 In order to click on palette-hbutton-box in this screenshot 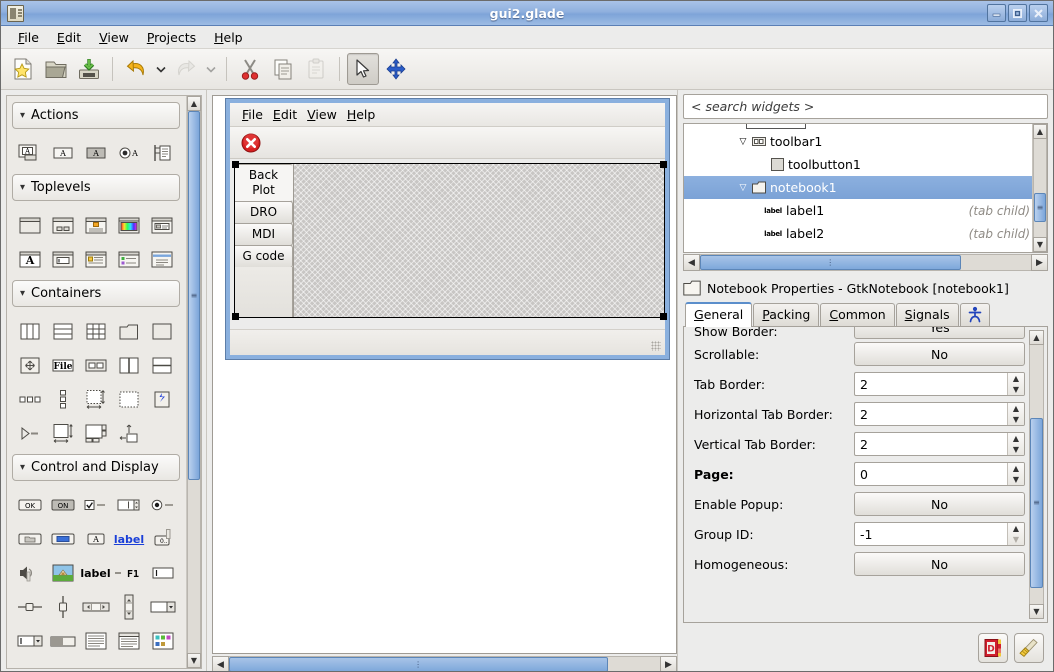, I will do `click(95, 365)`.